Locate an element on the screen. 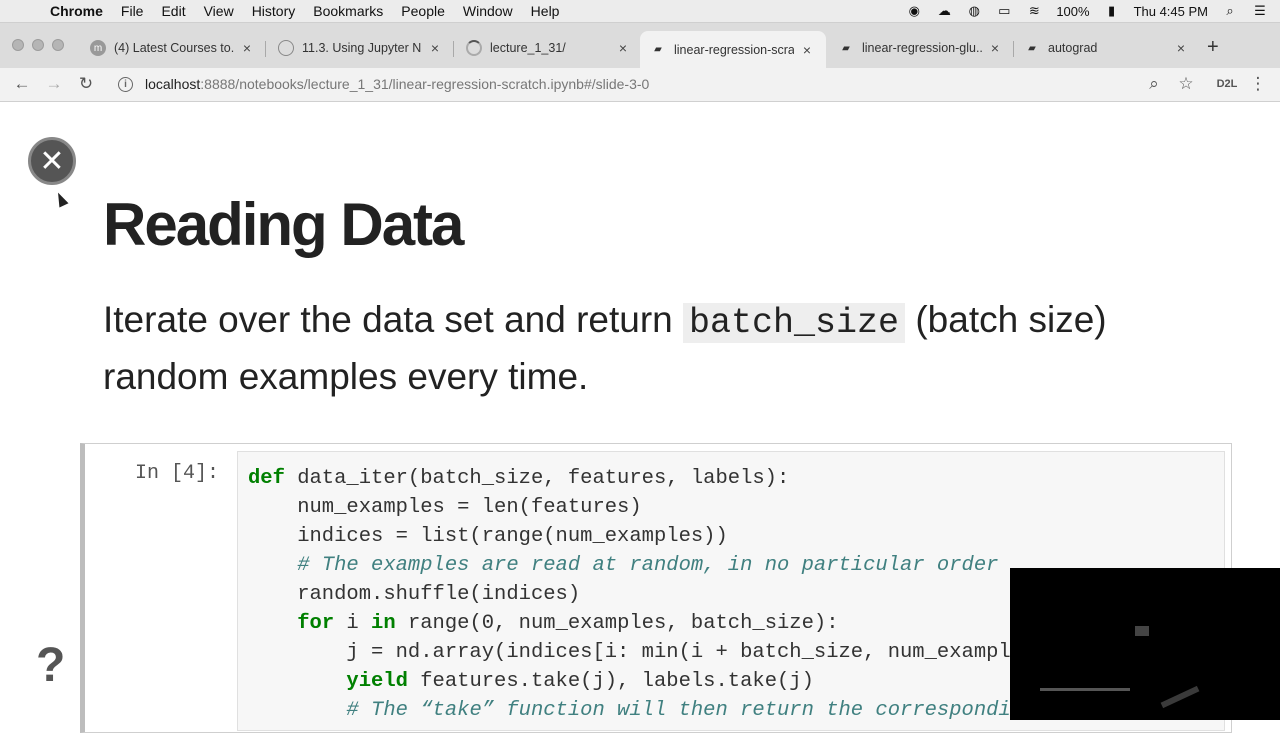 The image size is (1280, 733). zoom-window-button is located at coordinates (58, 45).